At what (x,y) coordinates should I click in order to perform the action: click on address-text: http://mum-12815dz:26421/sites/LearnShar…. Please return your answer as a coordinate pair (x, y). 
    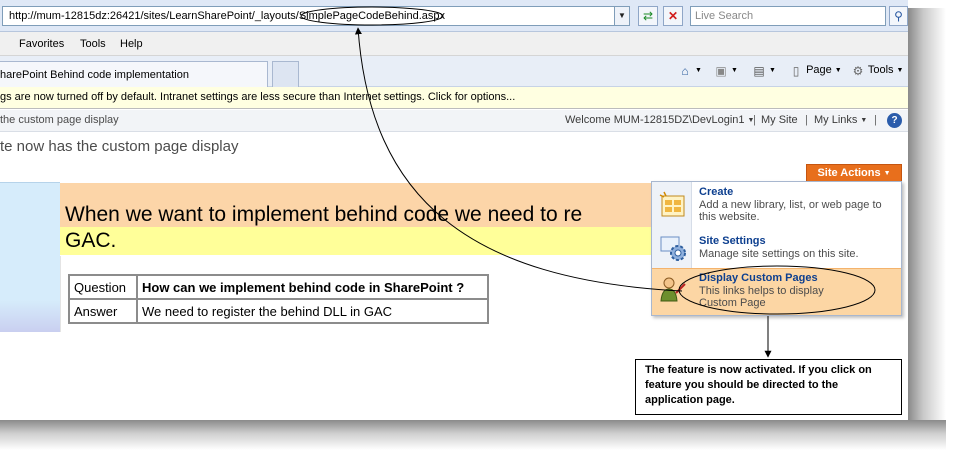
    Looking at the image, I should click on (227, 16).